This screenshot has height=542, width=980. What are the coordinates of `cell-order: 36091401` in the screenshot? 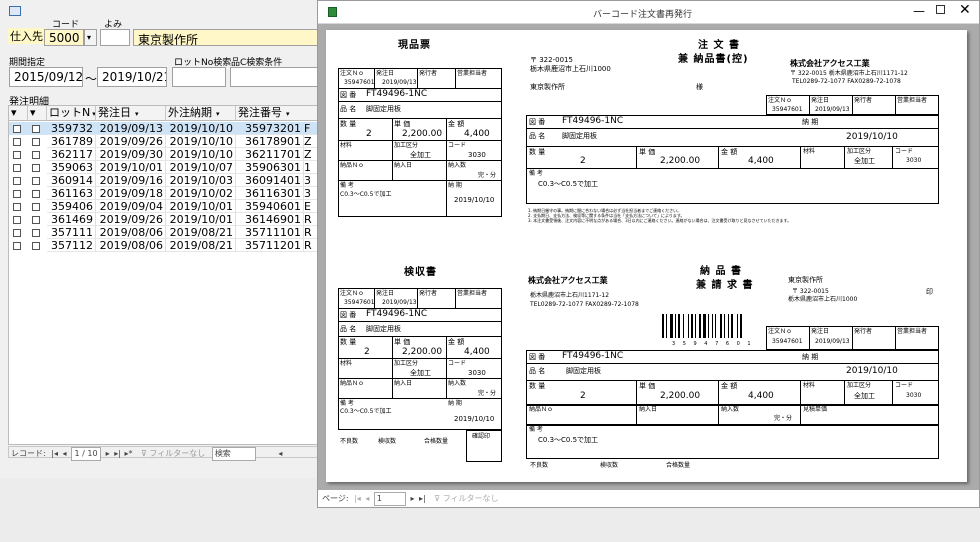 It's located at (270, 180).